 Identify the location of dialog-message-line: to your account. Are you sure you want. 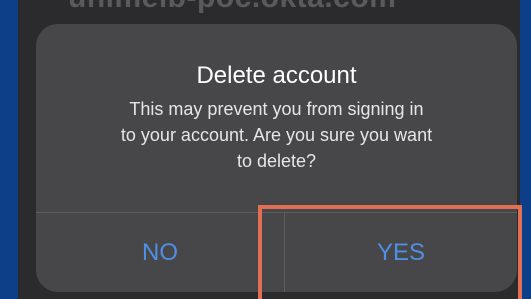
(276, 135).